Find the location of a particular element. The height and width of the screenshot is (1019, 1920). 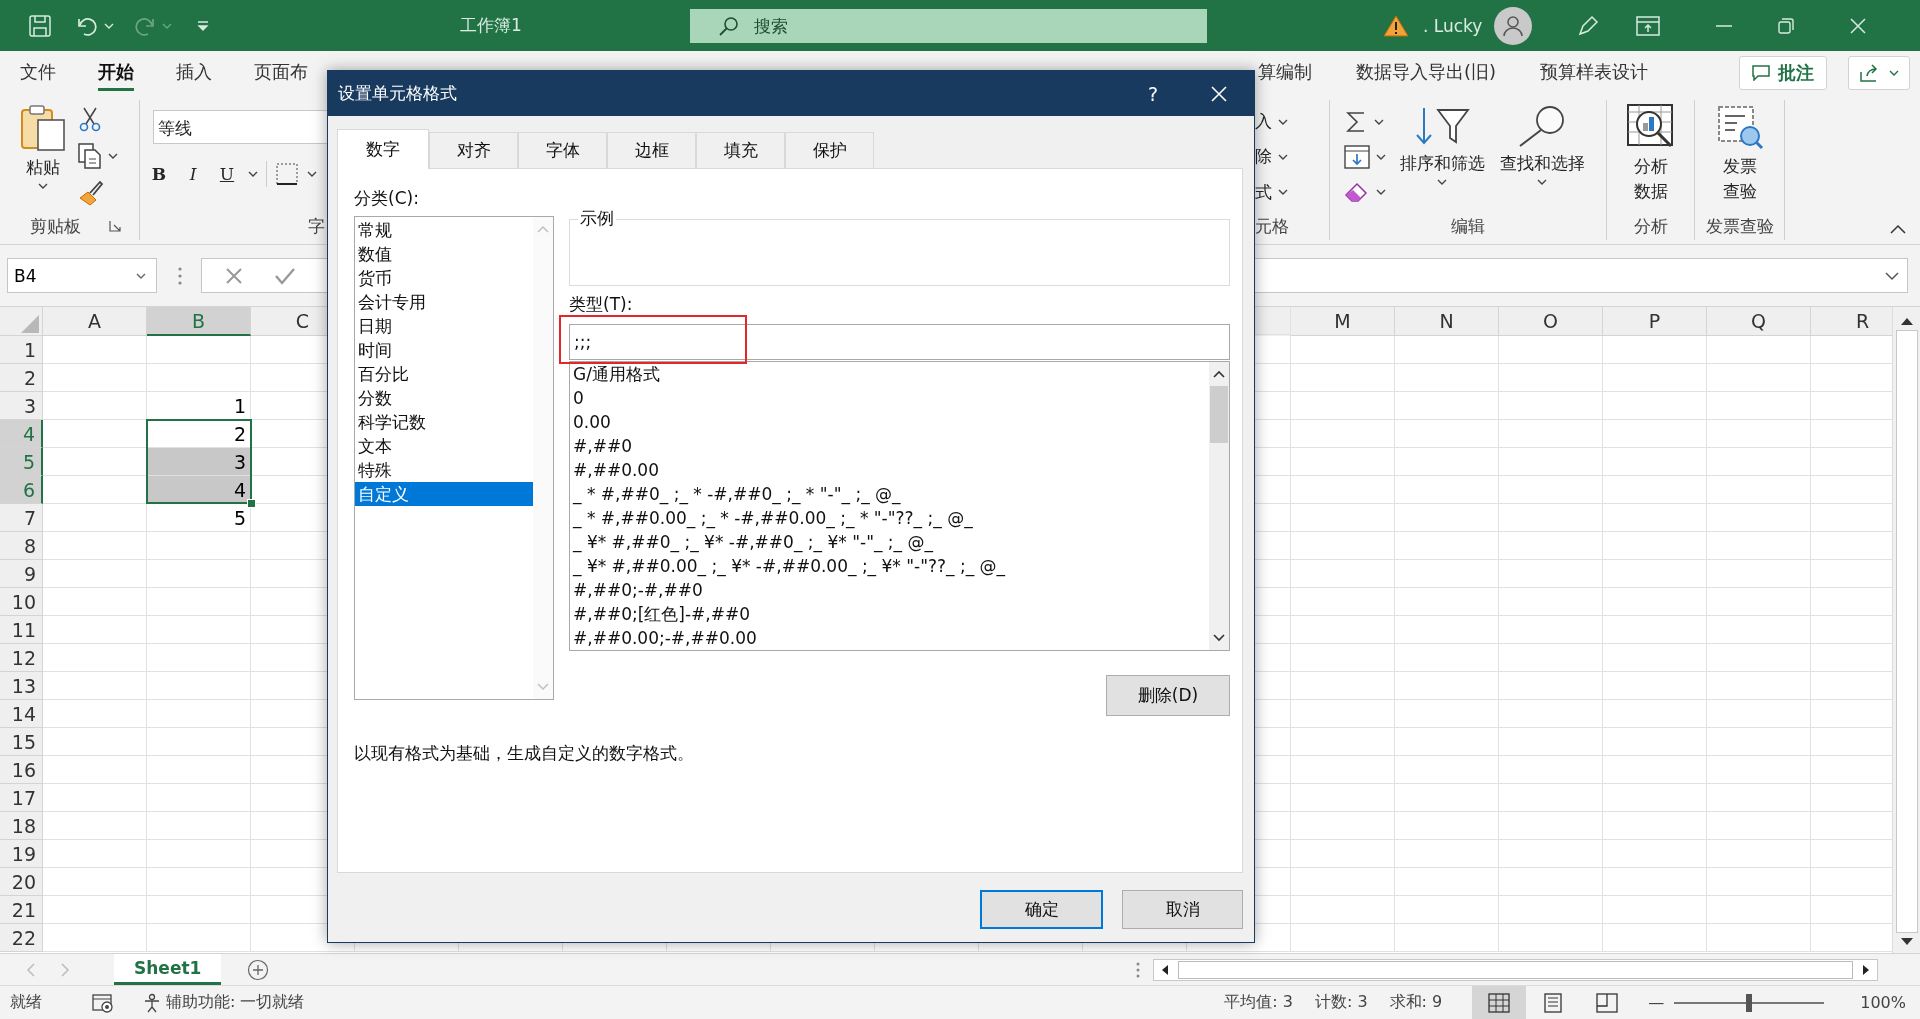

slider-thumb is located at coordinates (1749, 1002).